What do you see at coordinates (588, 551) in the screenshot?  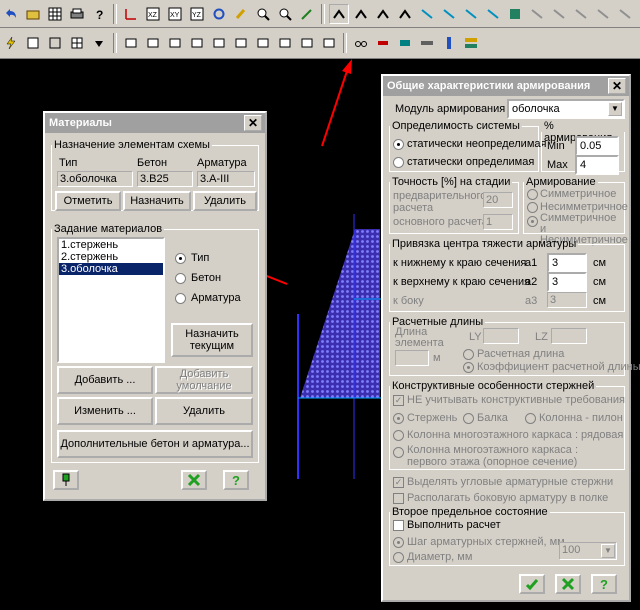 I see `second-select: 100 ▼` at bounding box center [588, 551].